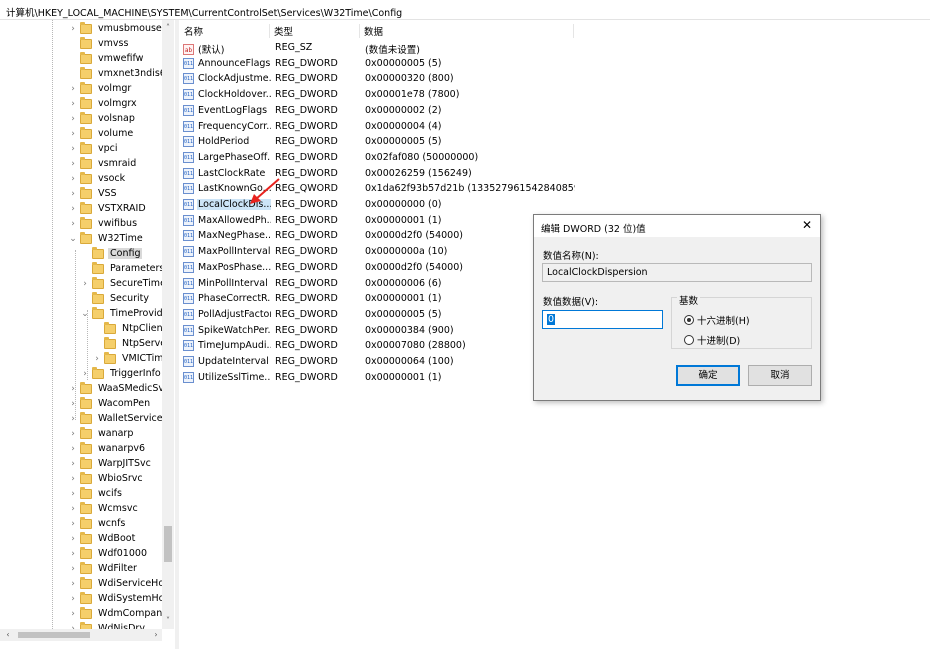  I want to click on tree-item: Security, so click(115, 298).